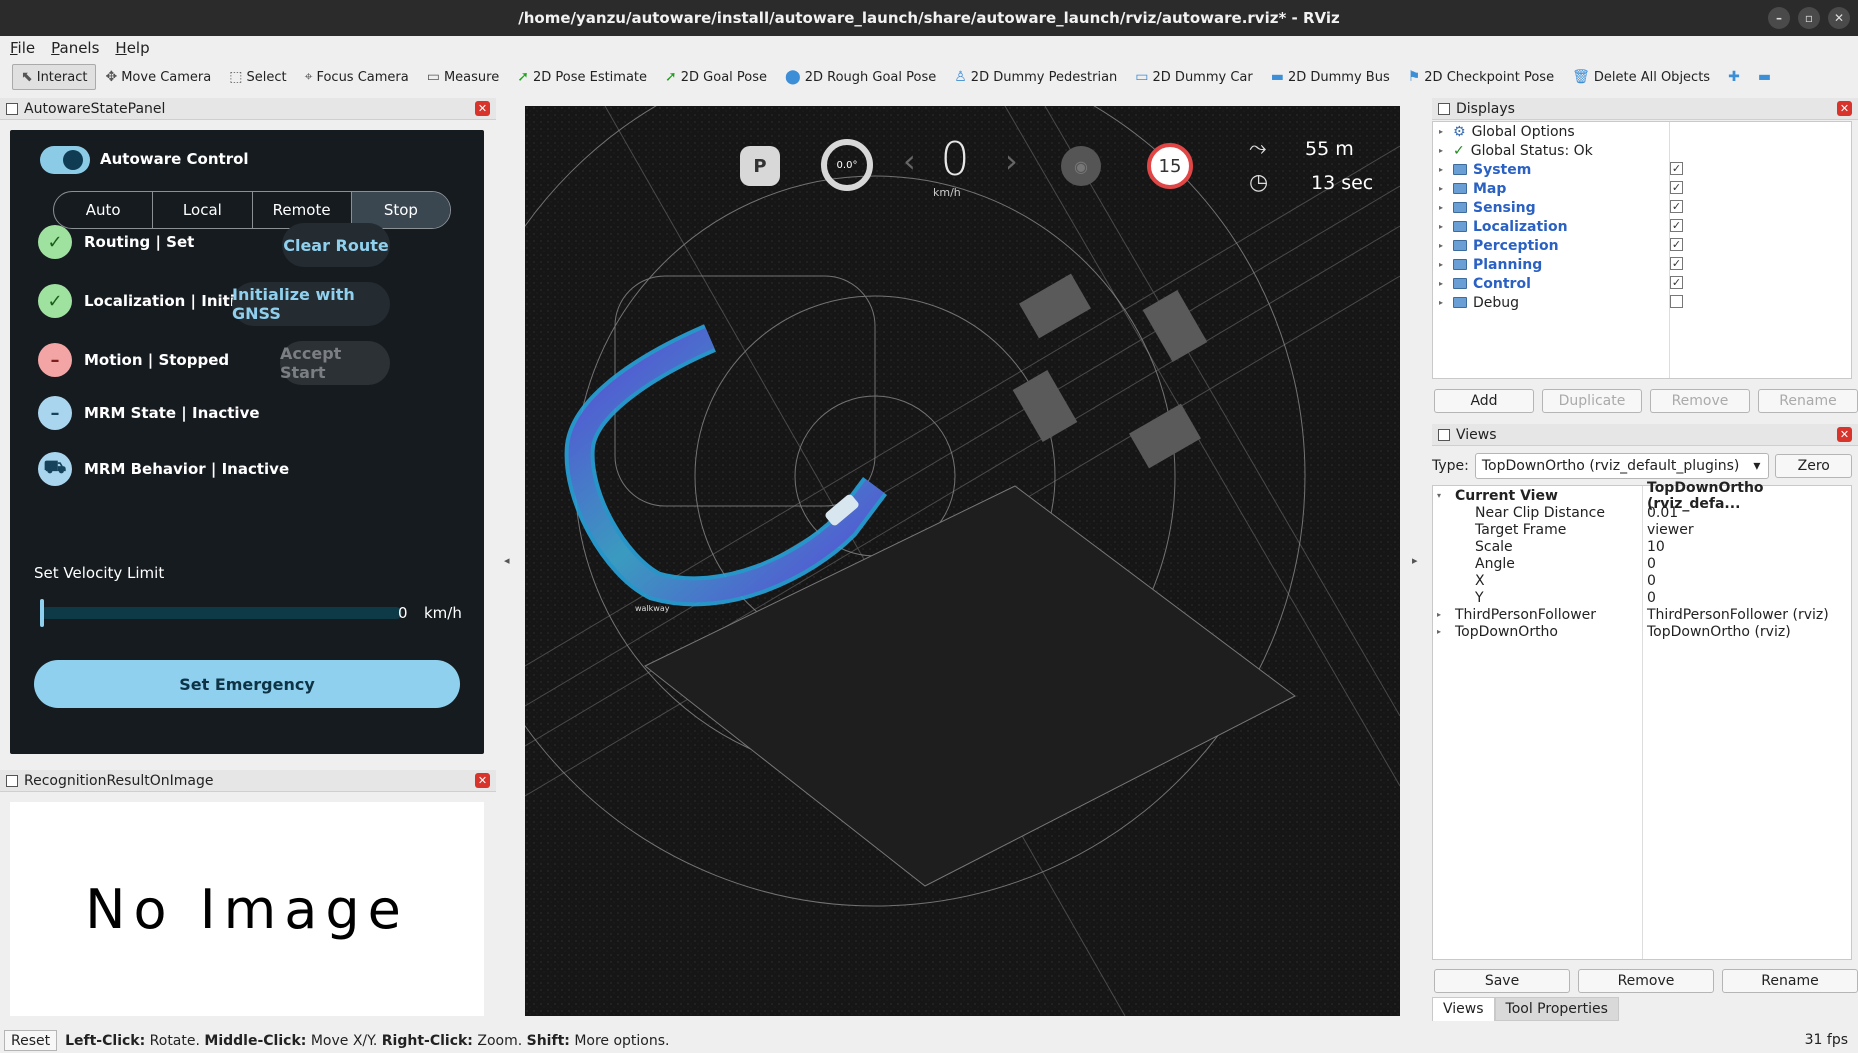 This screenshot has height=1053, width=1858. I want to click on tool-2d-checkpoint-pose: ⚑ 2D Checkpoint Pose, so click(1481, 77).